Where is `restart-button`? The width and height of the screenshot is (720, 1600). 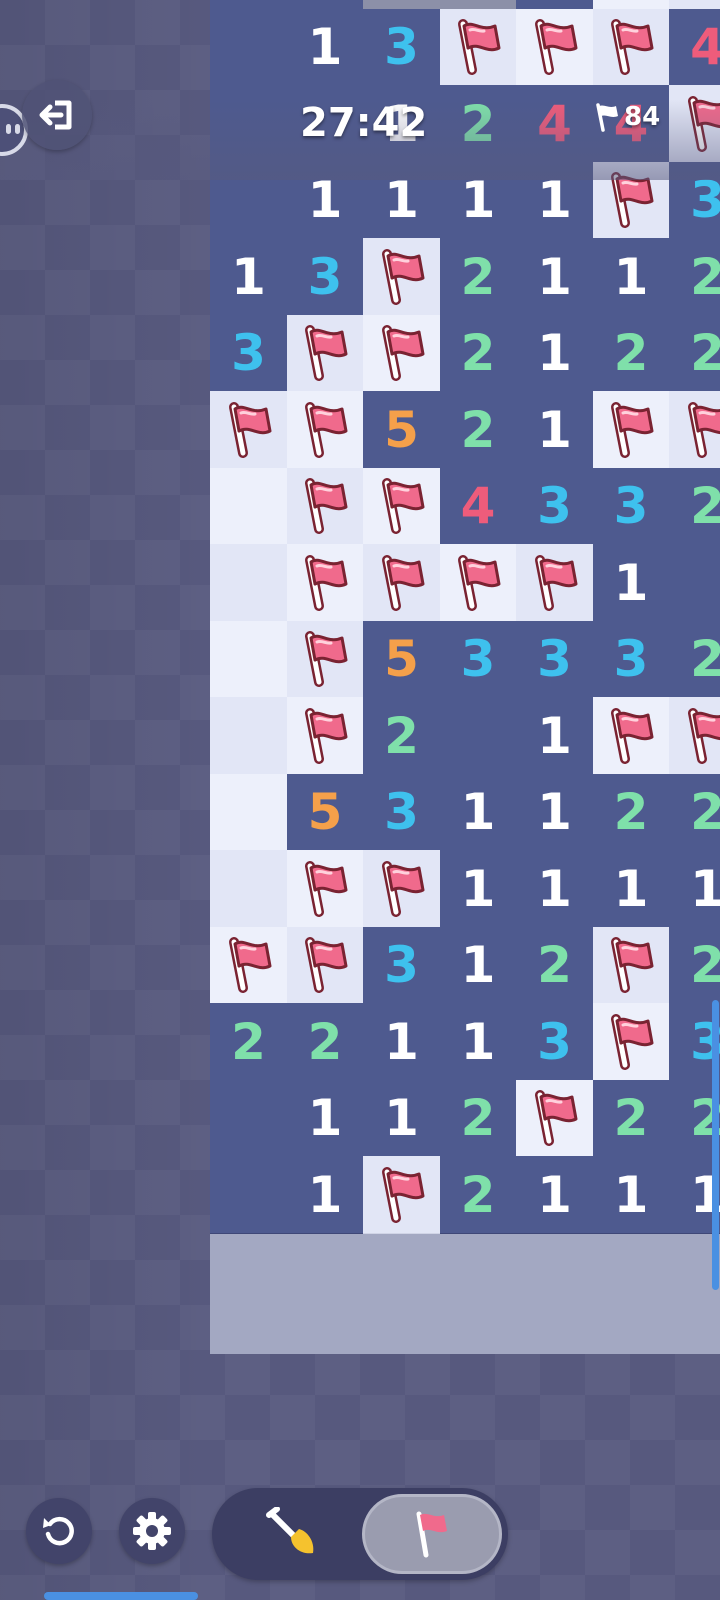 restart-button is located at coordinates (59, 1531).